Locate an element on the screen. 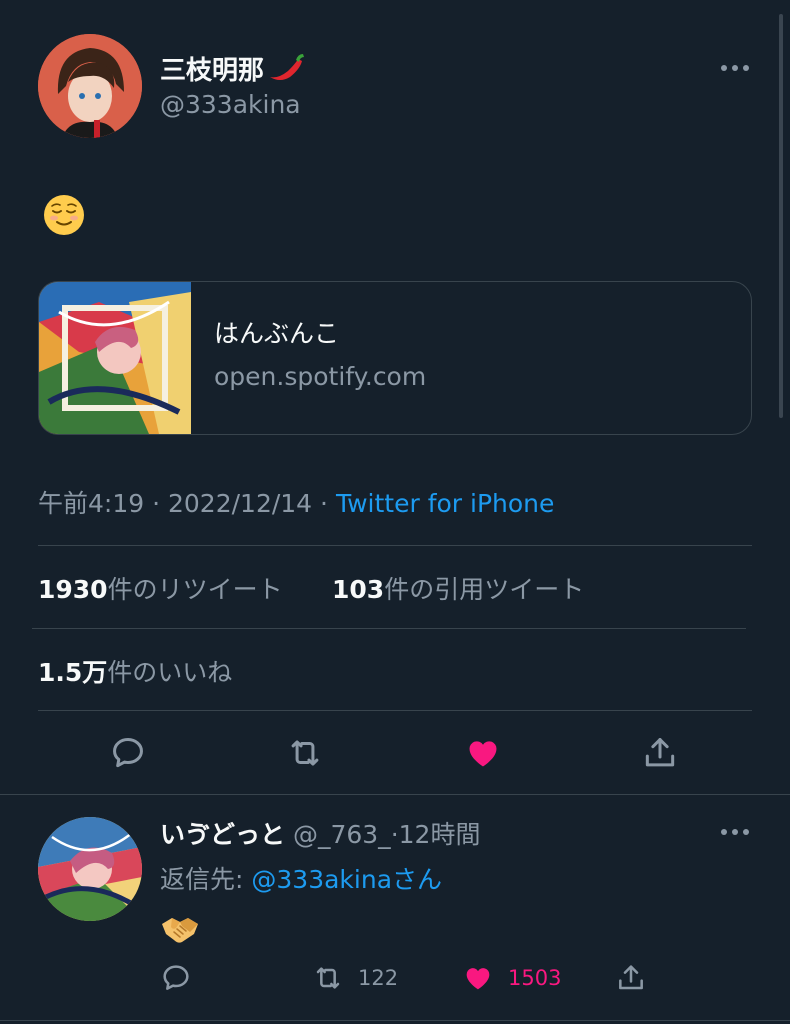 The image size is (790, 1024). reply-header: いゔどっと @_763_·12時間 is located at coordinates (320, 833).